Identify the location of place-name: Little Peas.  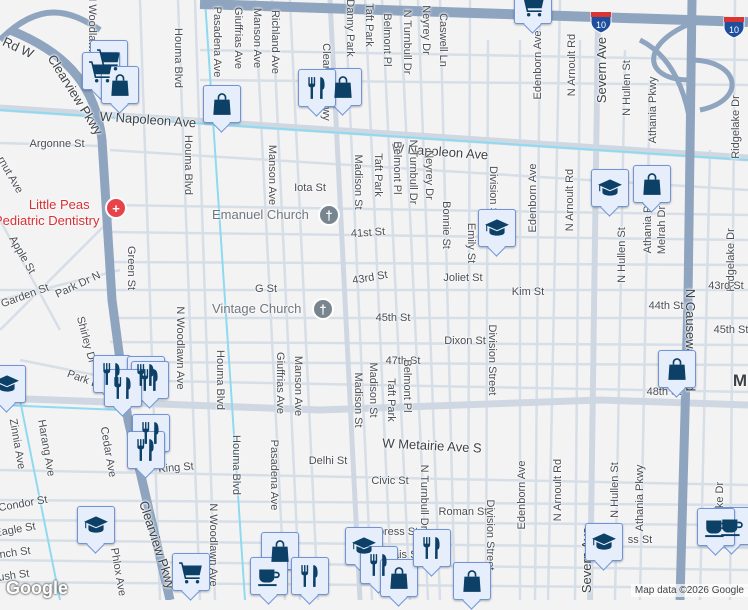
(59, 204).